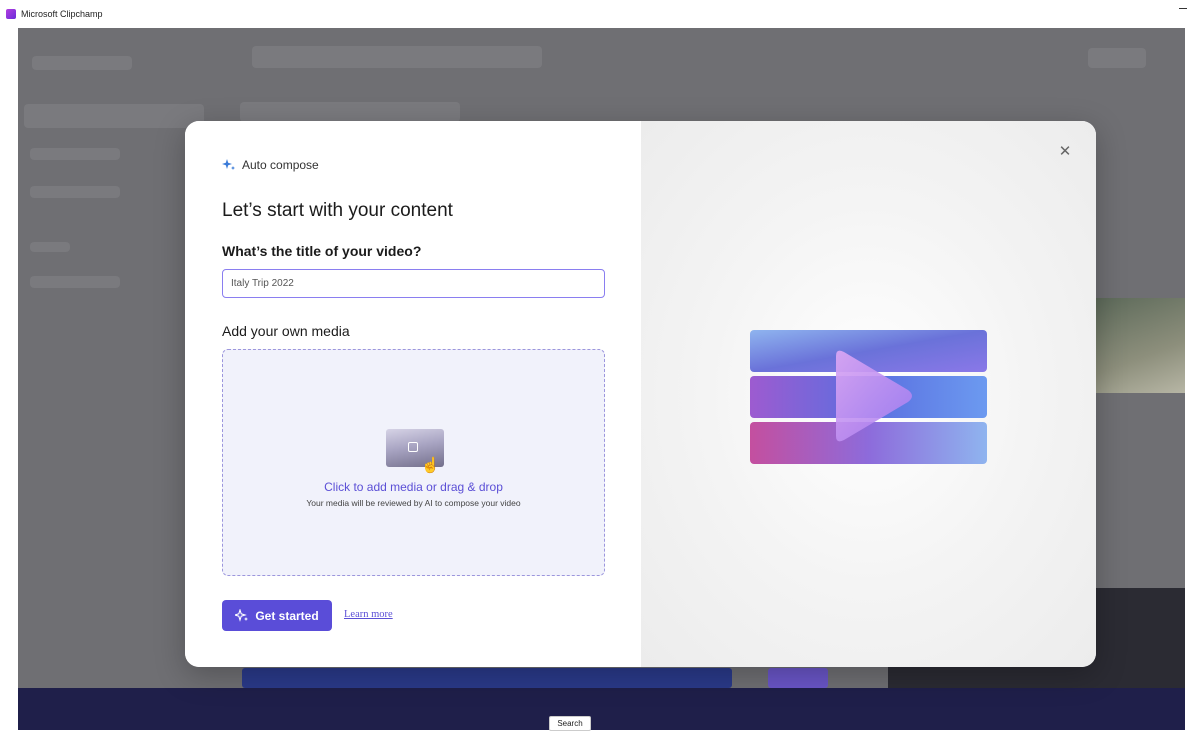  I want to click on bg-nav-home, so click(114, 116).